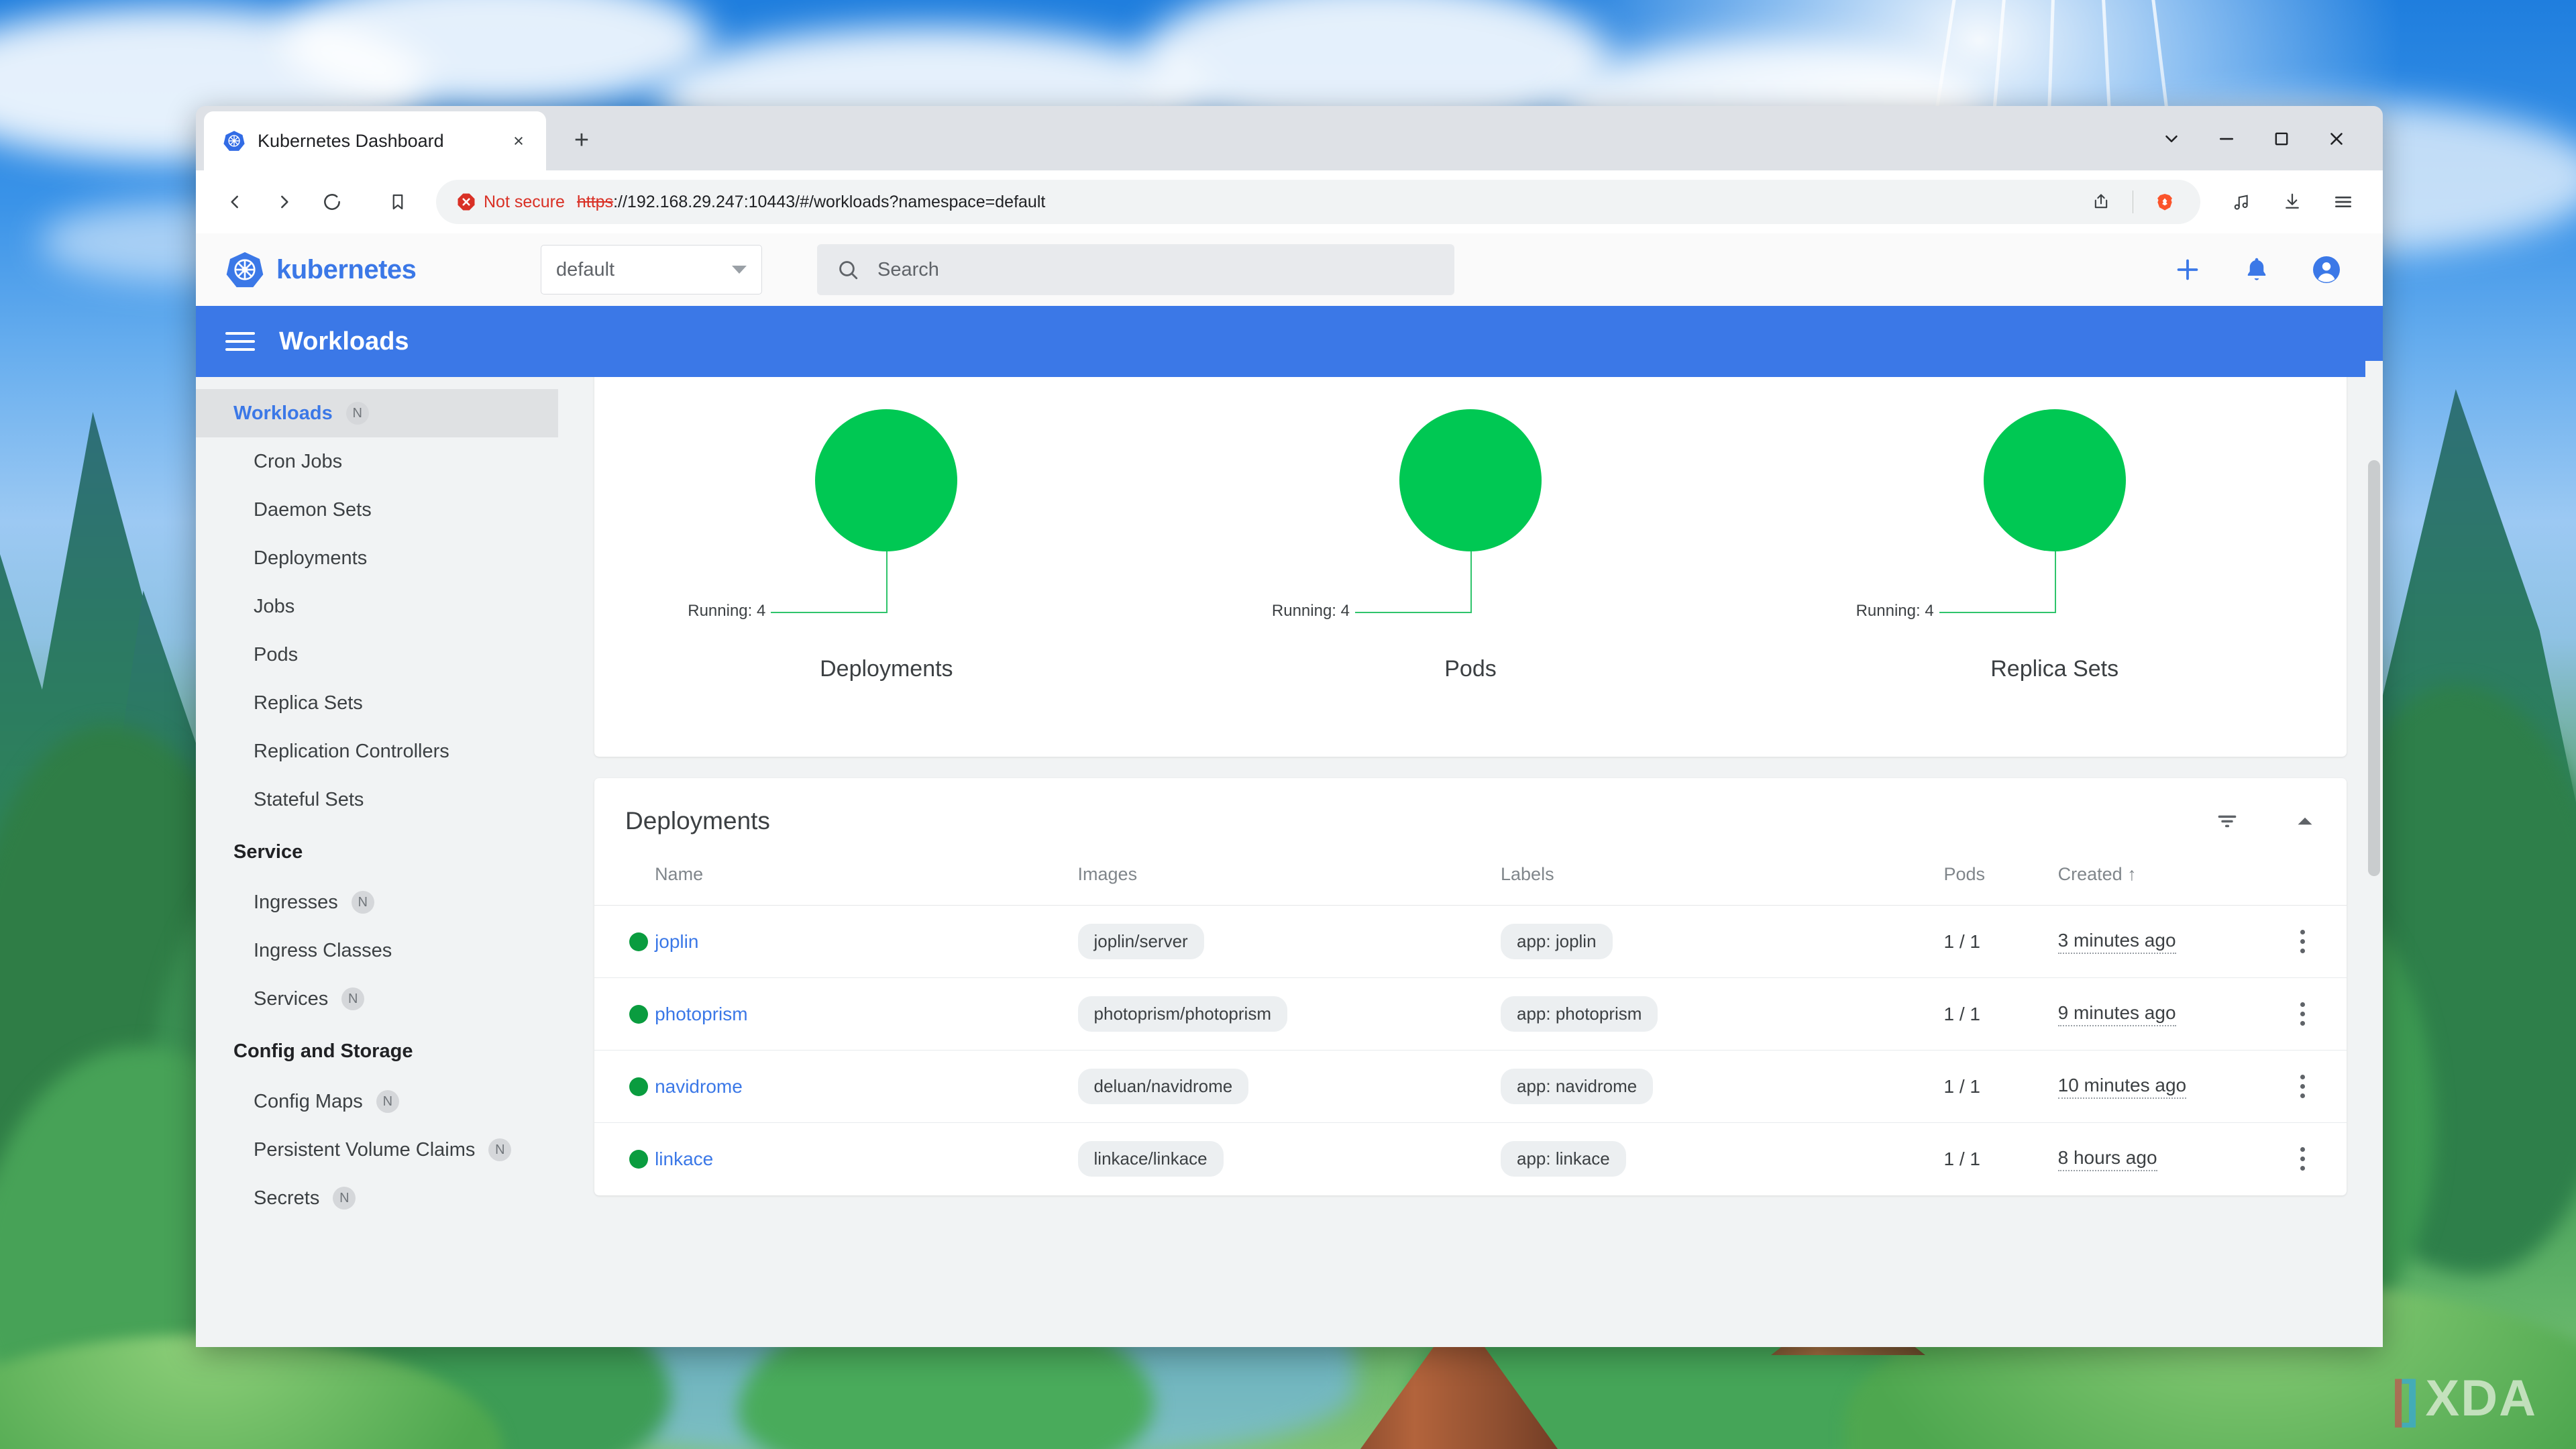 Image resolution: width=2576 pixels, height=1449 pixels. What do you see at coordinates (624, 885) in the screenshot?
I see `column-header-status` at bounding box center [624, 885].